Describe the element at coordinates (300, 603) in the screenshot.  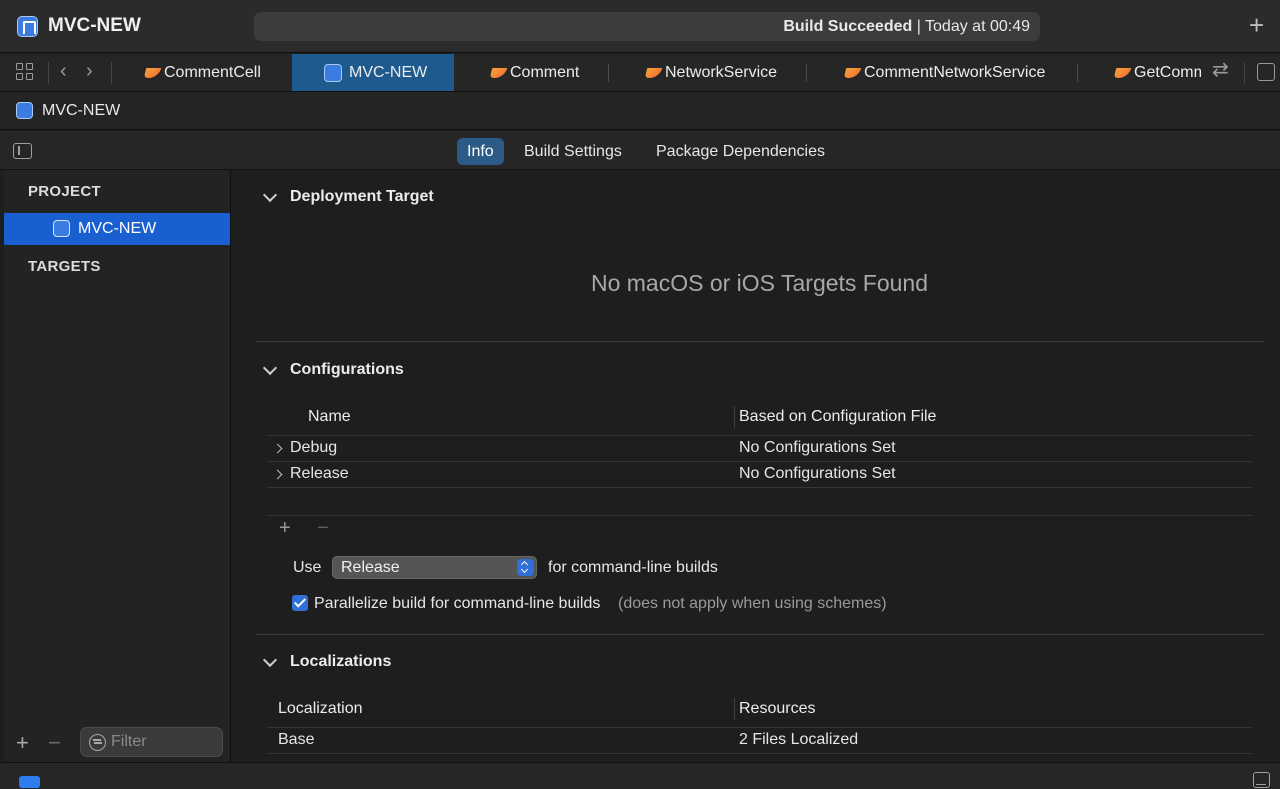
I see `parallelize-checkbox` at that location.